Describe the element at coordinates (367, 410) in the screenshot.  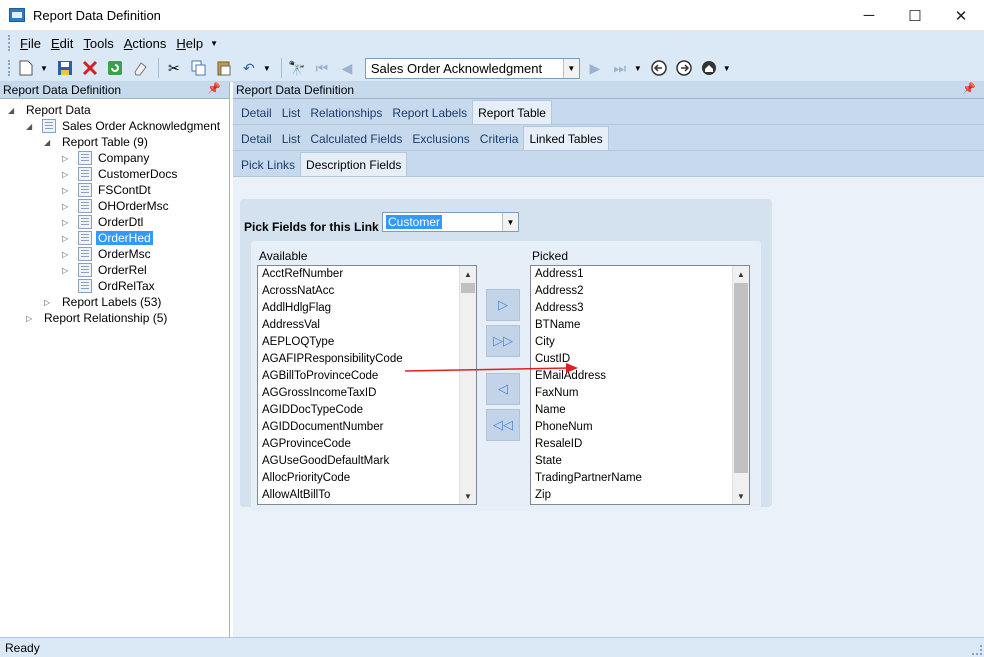
I see `list-item: AGIDDocTypeCode` at that location.